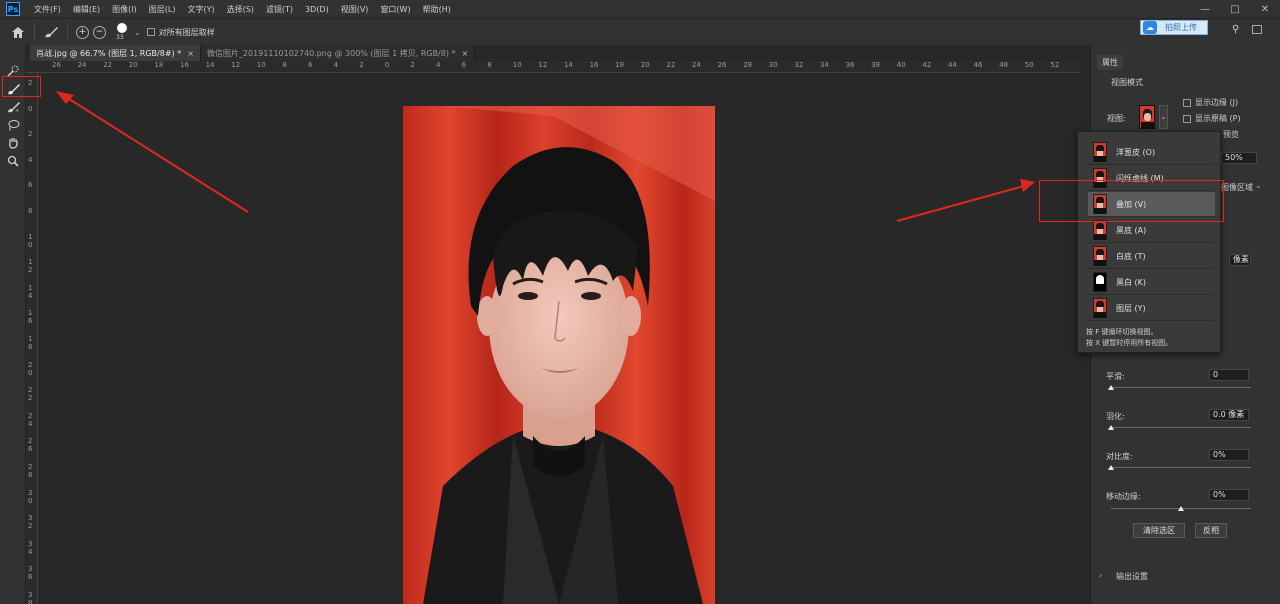  I want to click on annotation-arrow-right, so click(960, 203).